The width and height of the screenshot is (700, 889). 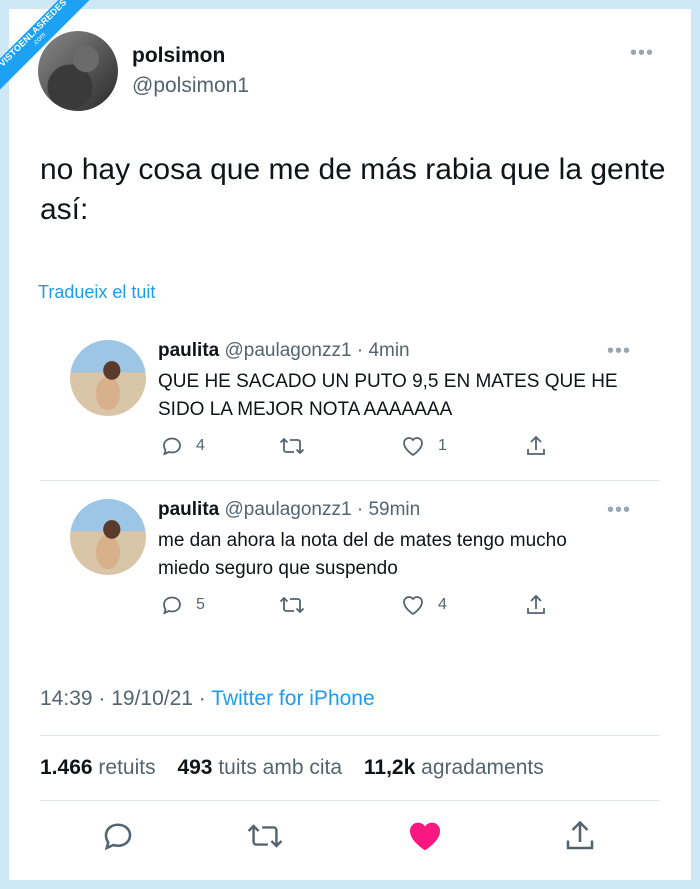 I want to click on tweet-metadata: 14:39 · 19/10/21 · Twitter for iPhone, so click(x=207, y=699).